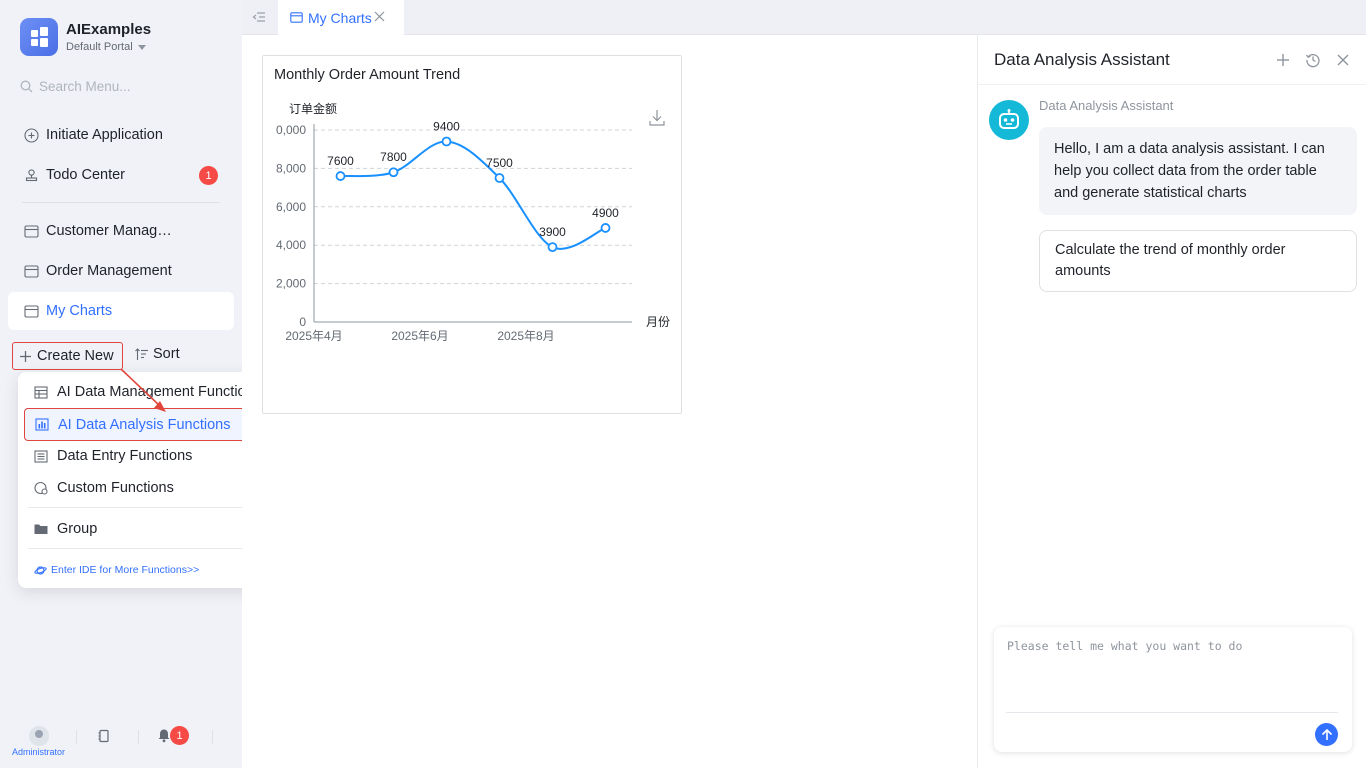  What do you see at coordinates (109, 29) in the screenshot?
I see `app-name: AIExamples` at bounding box center [109, 29].